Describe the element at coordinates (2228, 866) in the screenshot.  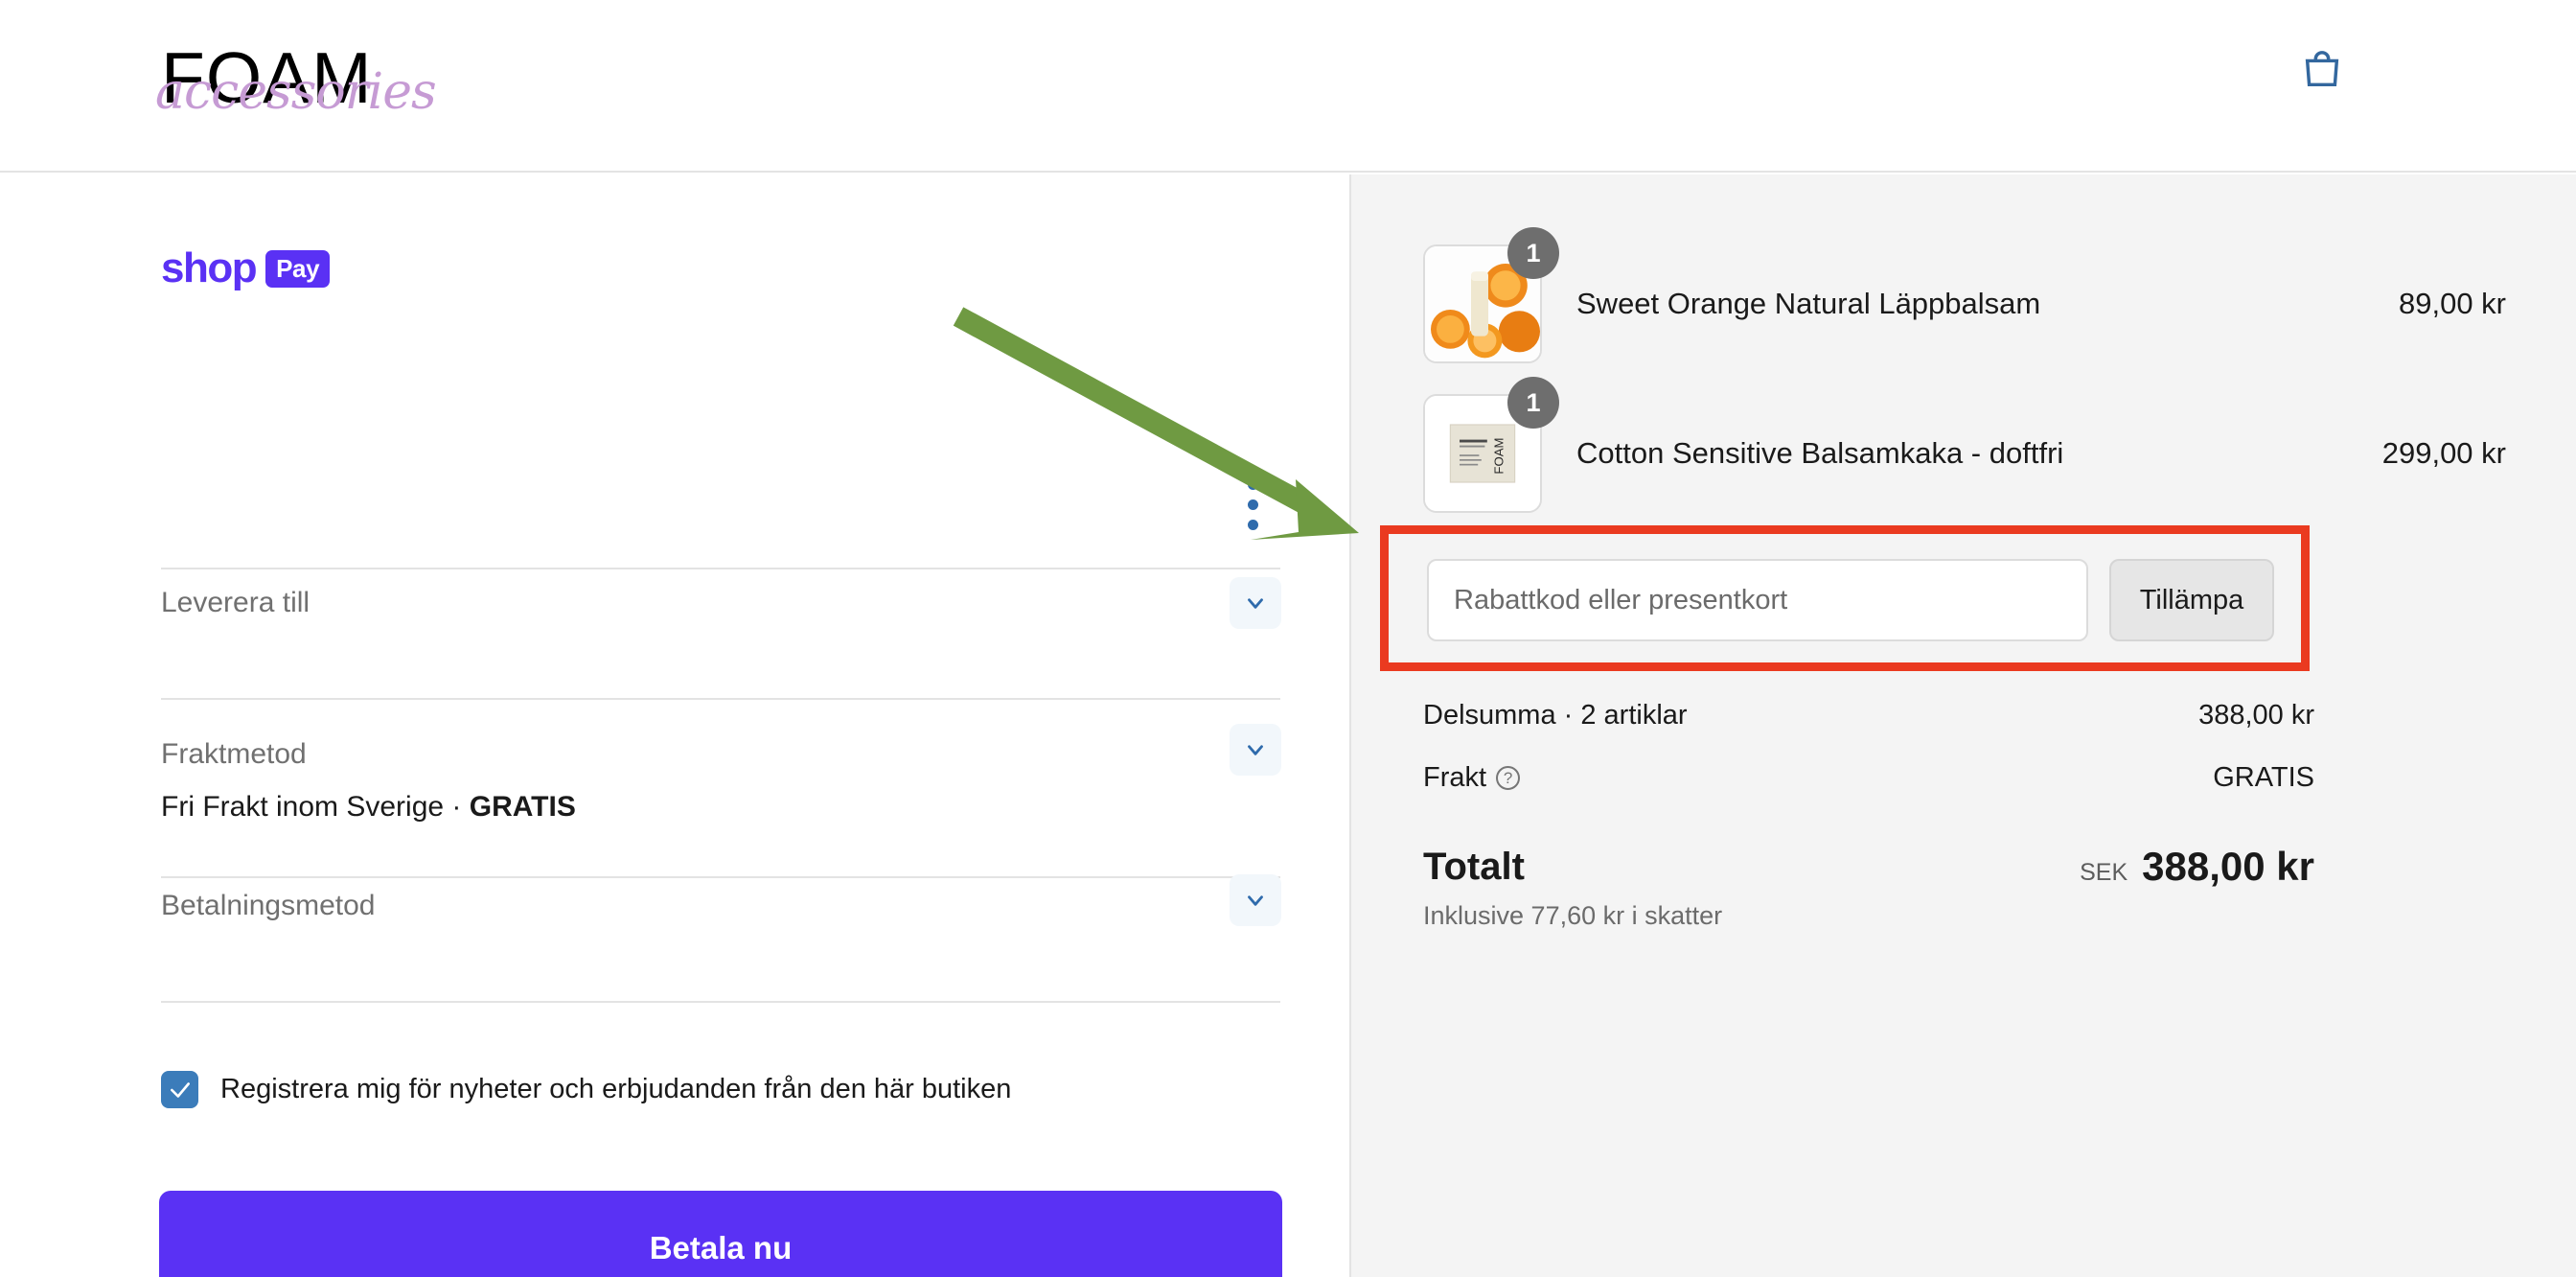
I see `total-value: 388,00 kr` at that location.